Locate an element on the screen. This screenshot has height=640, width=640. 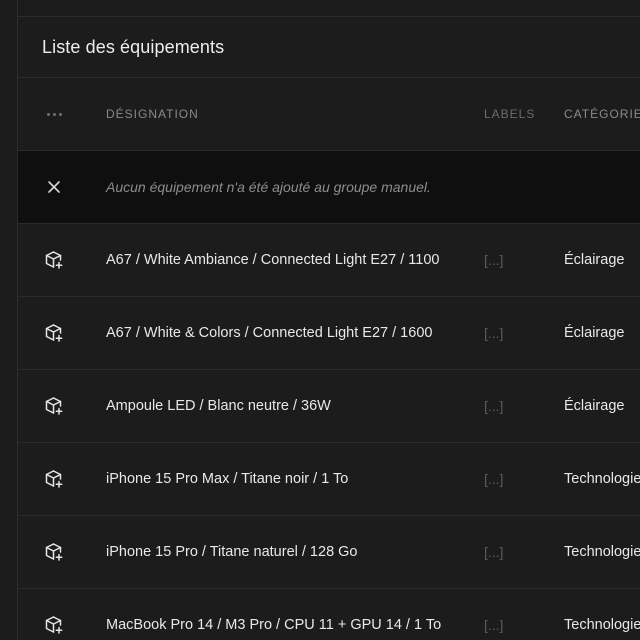
row-designation: Ampoule LED / Blanc neutre / 36W is located at coordinates (218, 406).